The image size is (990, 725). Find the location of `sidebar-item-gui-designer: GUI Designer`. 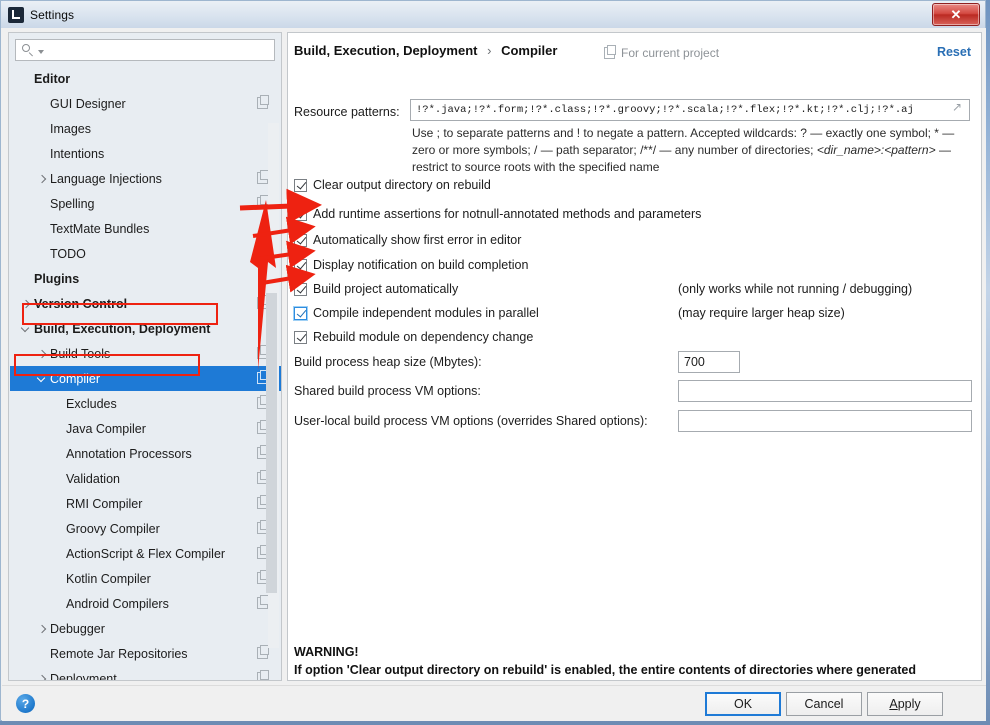

sidebar-item-gui-designer: GUI Designer is located at coordinates (145, 103).